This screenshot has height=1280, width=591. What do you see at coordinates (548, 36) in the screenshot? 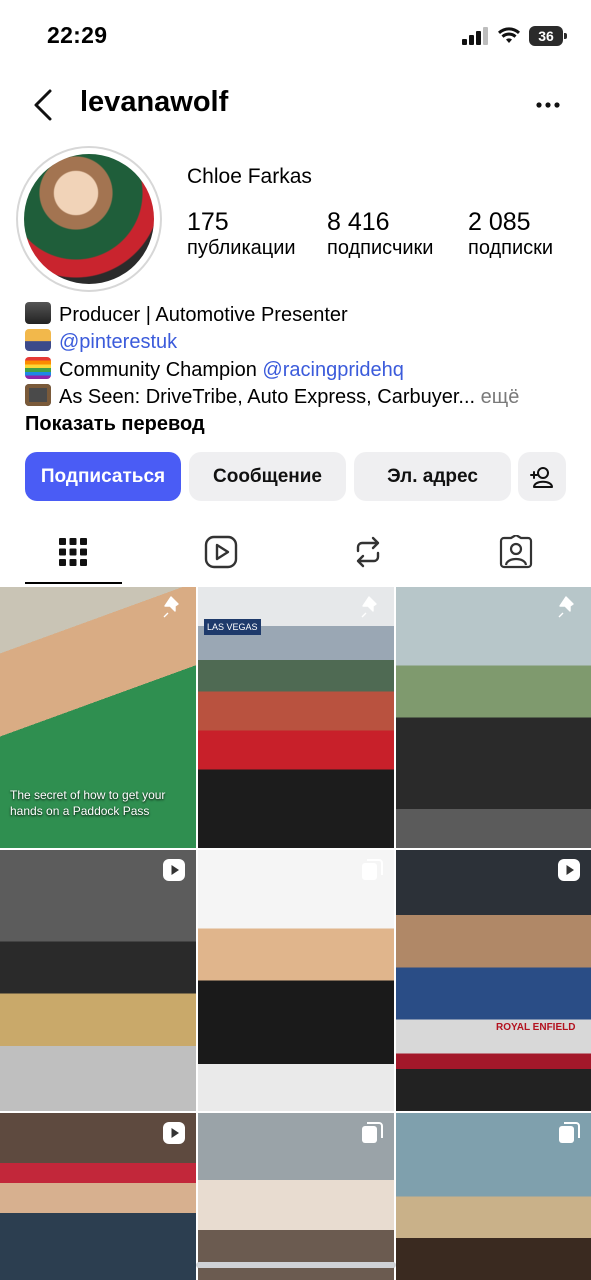
I see `battery-indicator: 36` at bounding box center [548, 36].